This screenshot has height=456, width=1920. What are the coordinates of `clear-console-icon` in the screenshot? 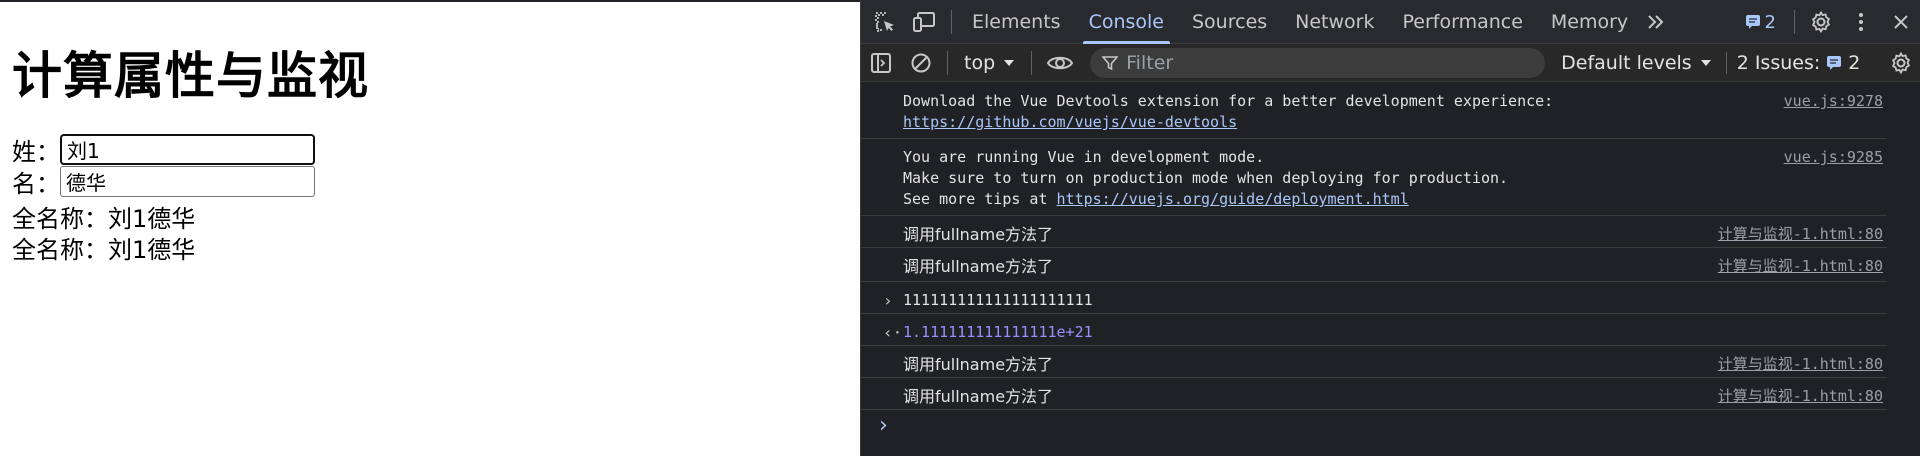 It's located at (921, 63).